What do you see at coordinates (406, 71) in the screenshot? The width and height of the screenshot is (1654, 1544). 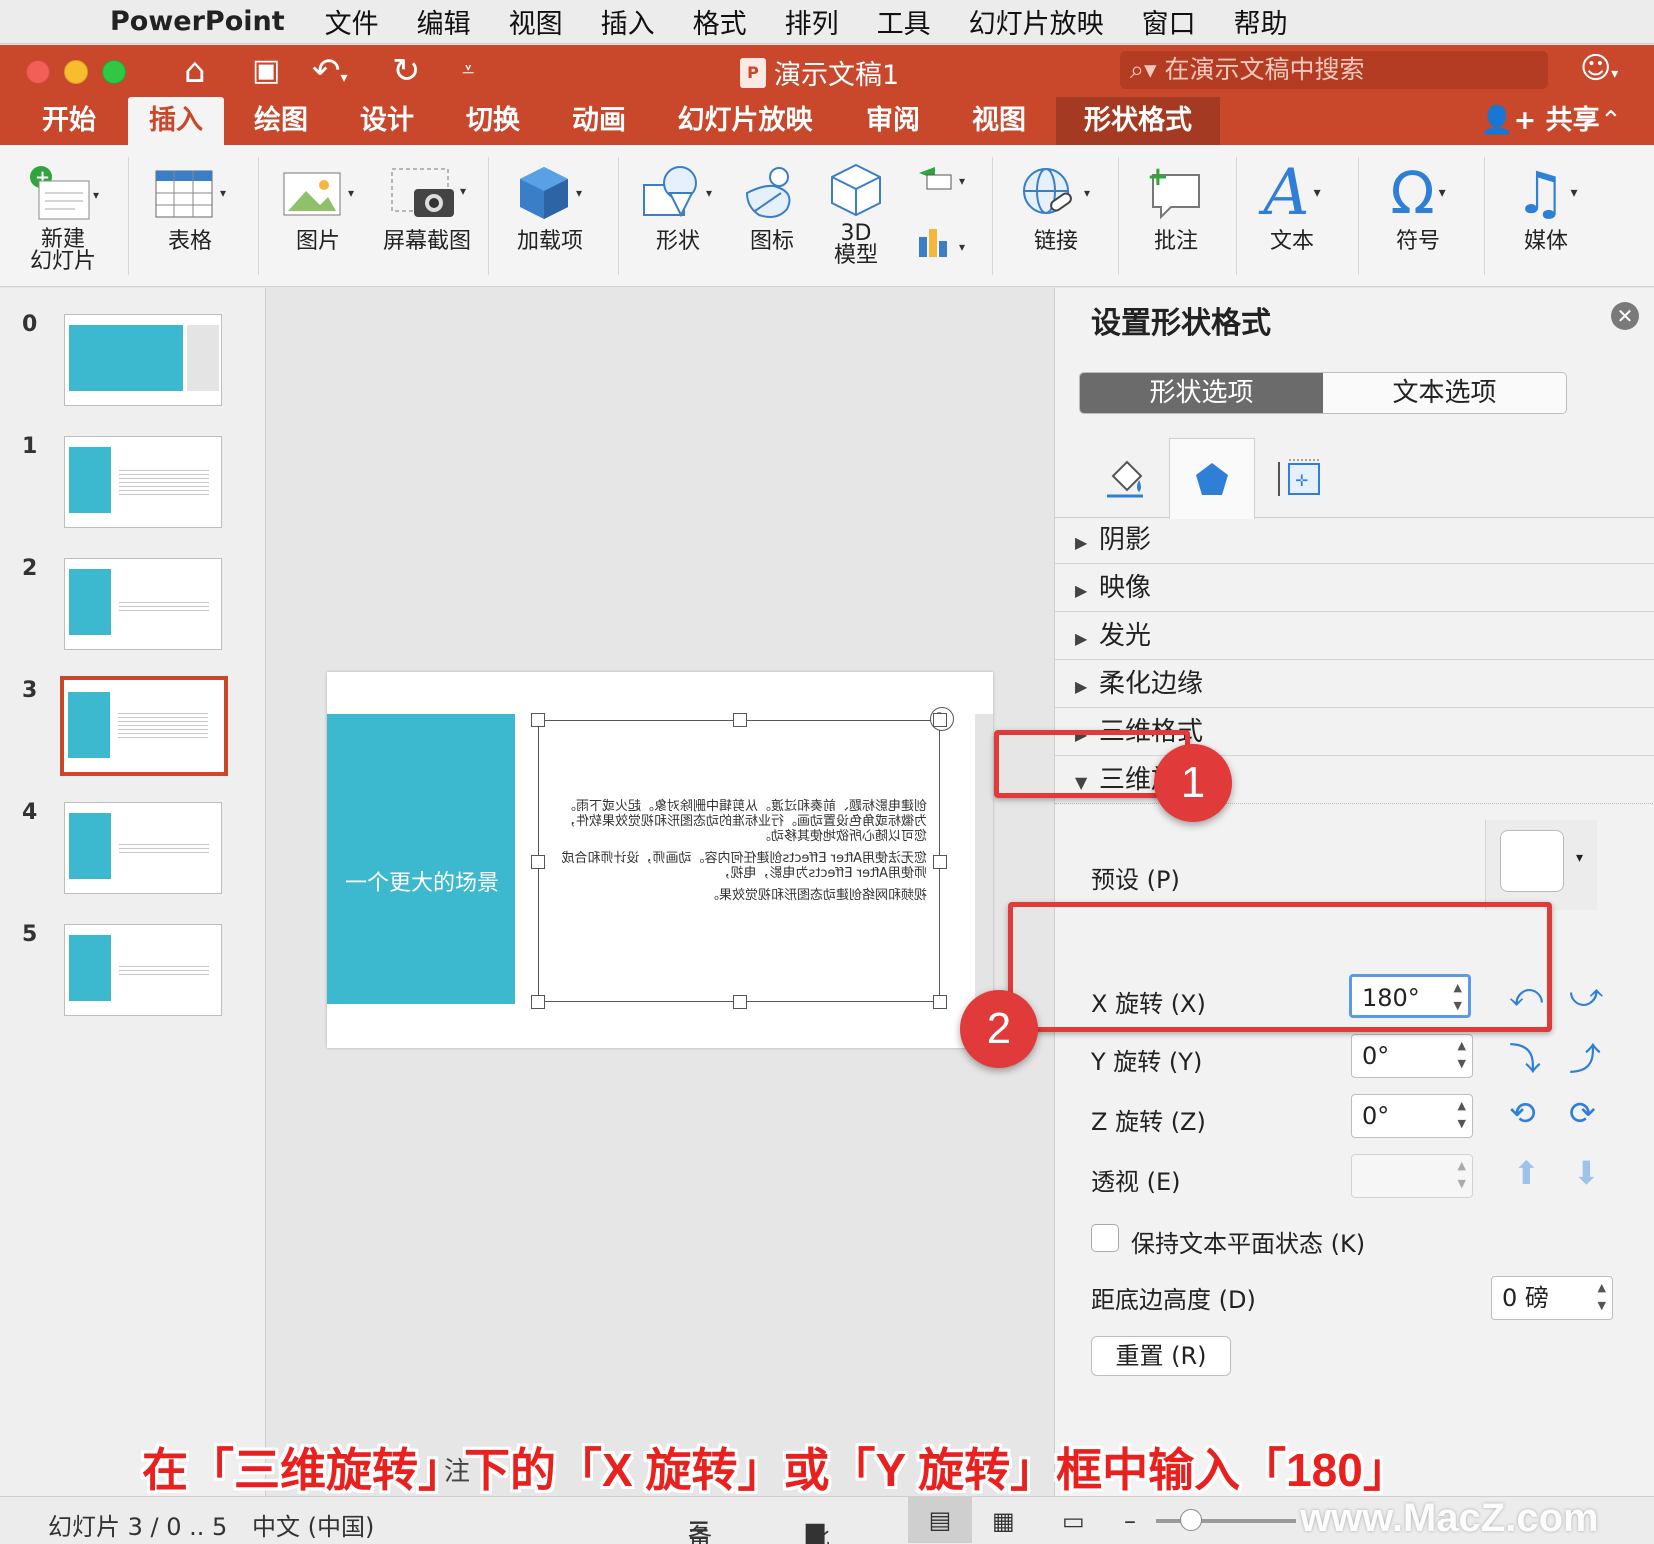 I see `redo-icon: ↻` at bounding box center [406, 71].